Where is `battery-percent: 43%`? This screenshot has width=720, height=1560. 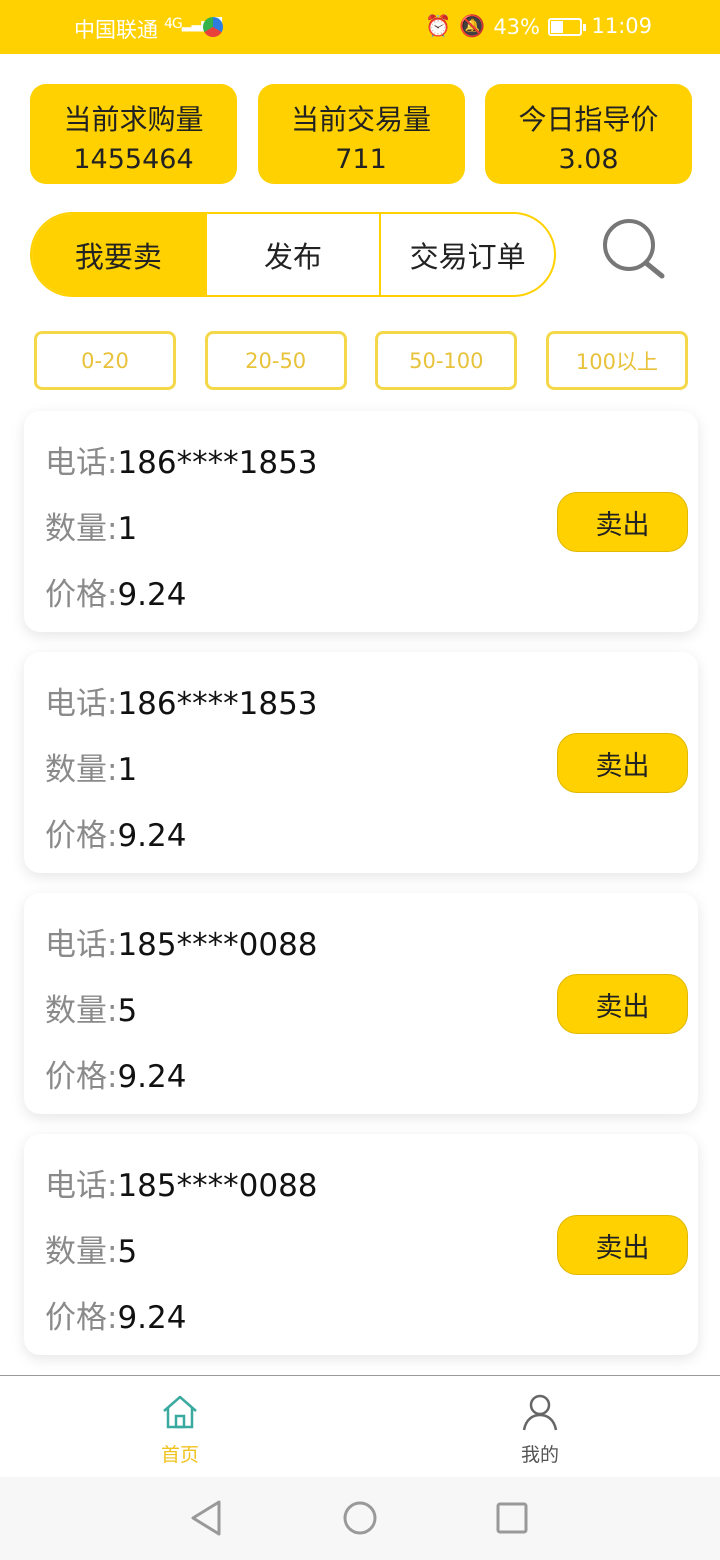
battery-percent: 43% is located at coordinates (516, 26).